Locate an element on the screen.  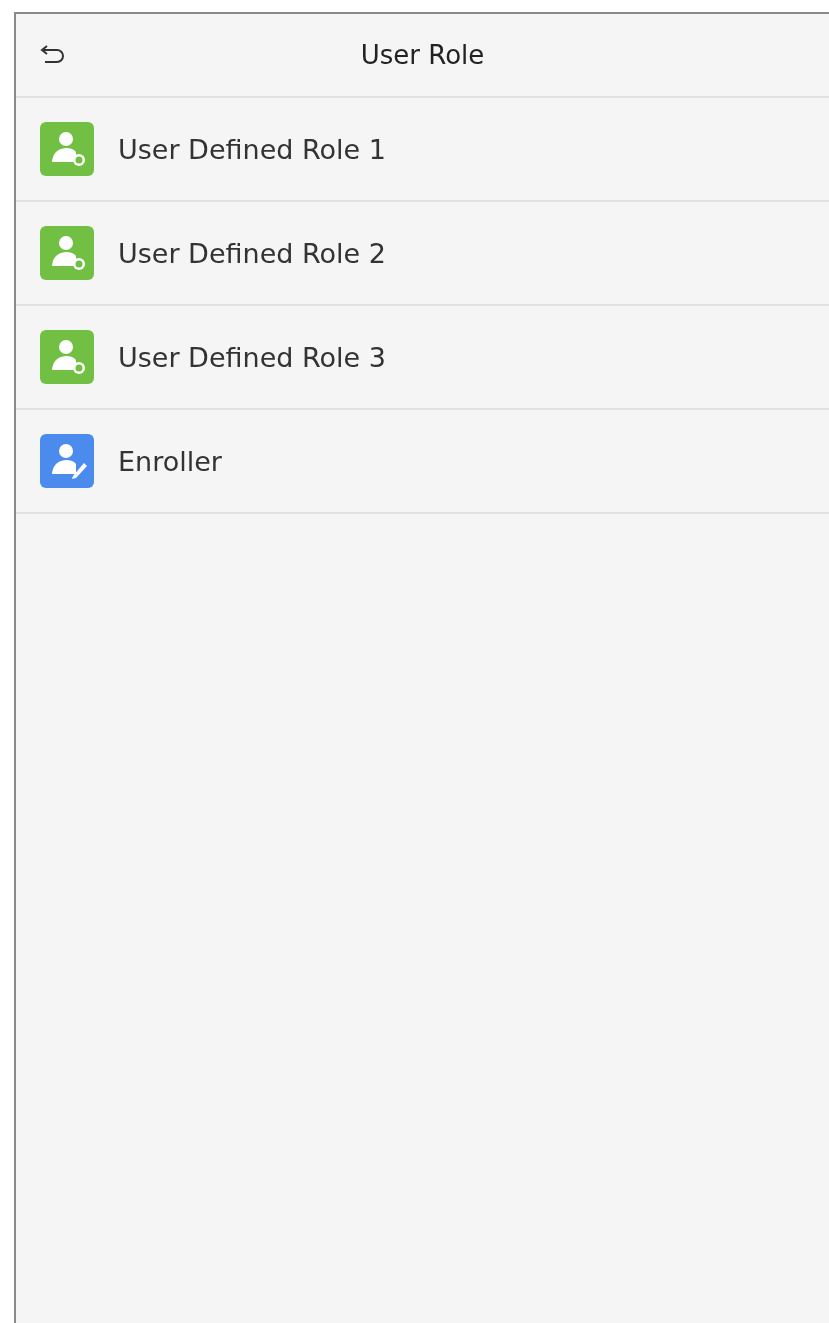
role-item: User Defined Role 2 is located at coordinates (422, 254).